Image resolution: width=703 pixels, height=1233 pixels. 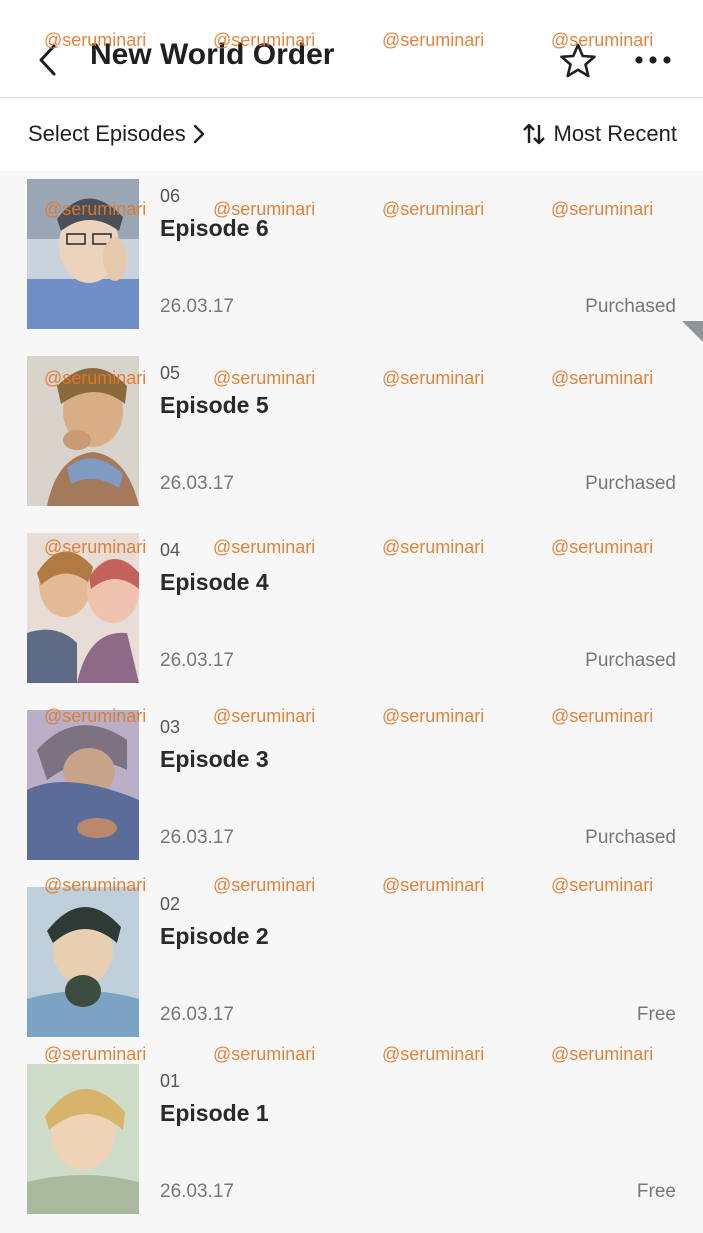 I want to click on app-header: New World Order, so click(x=351, y=49).